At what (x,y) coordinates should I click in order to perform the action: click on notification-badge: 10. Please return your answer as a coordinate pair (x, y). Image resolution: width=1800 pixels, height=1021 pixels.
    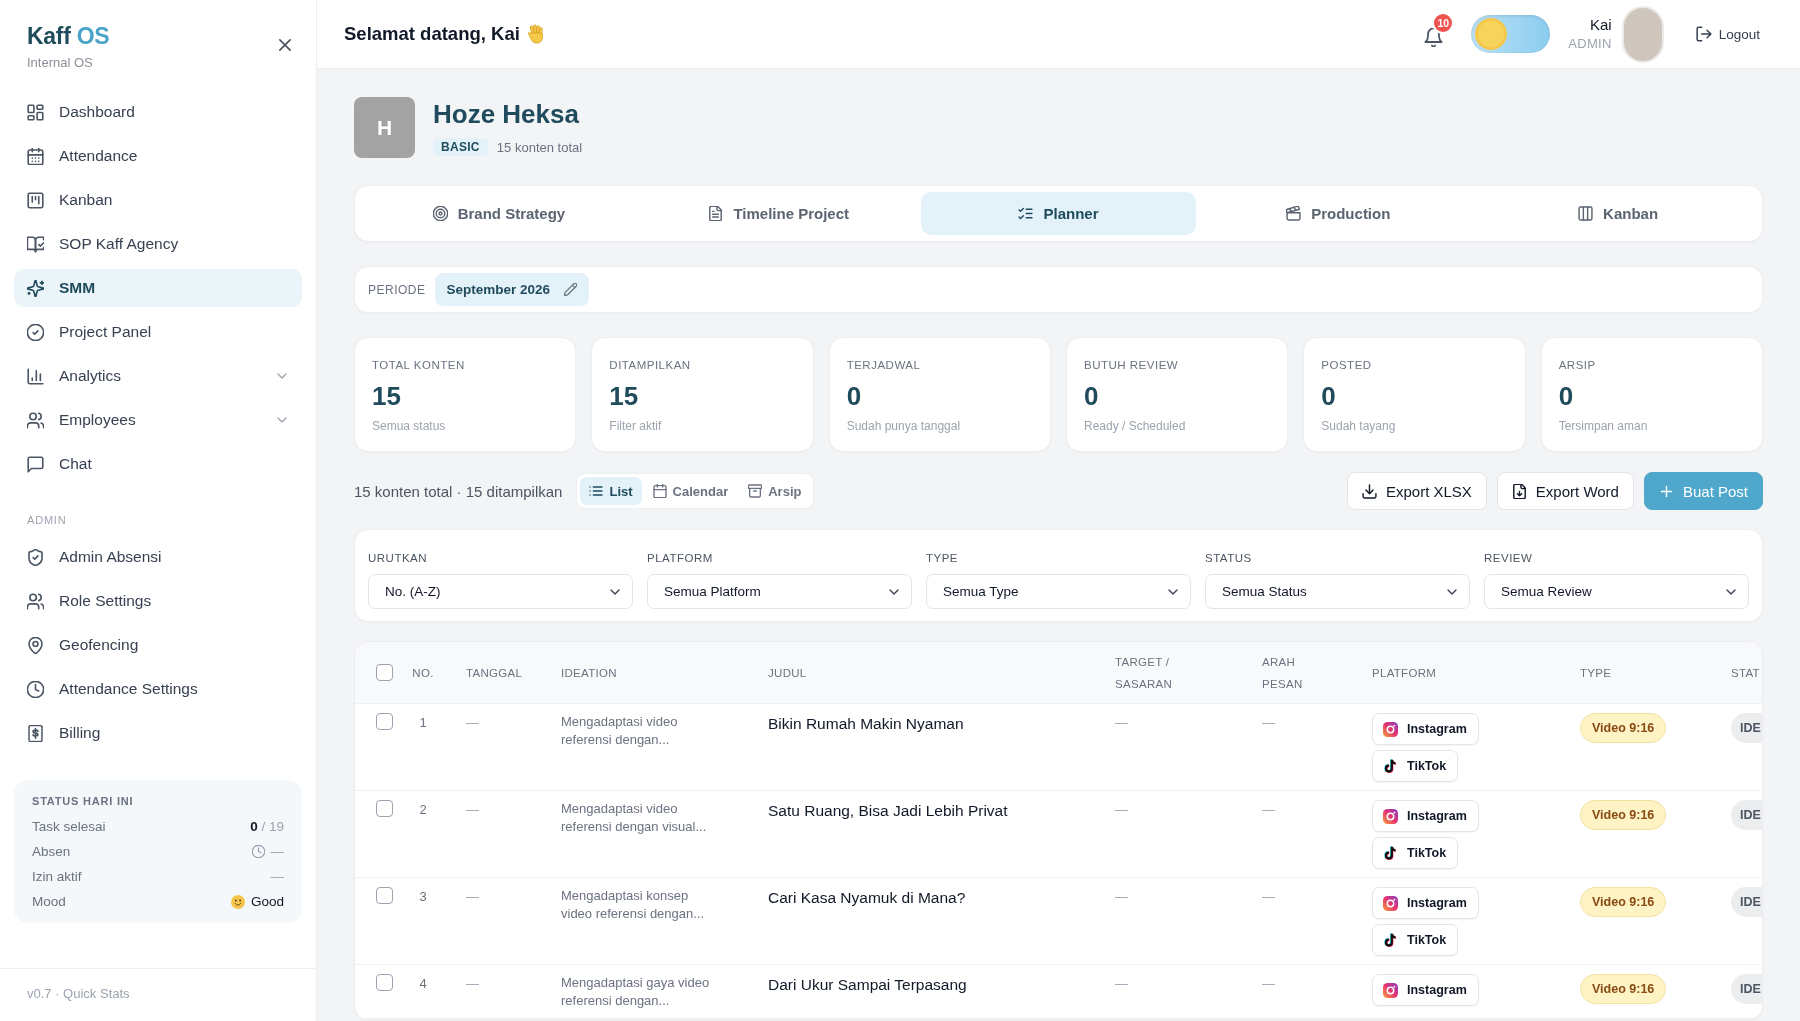
    Looking at the image, I should click on (1443, 22).